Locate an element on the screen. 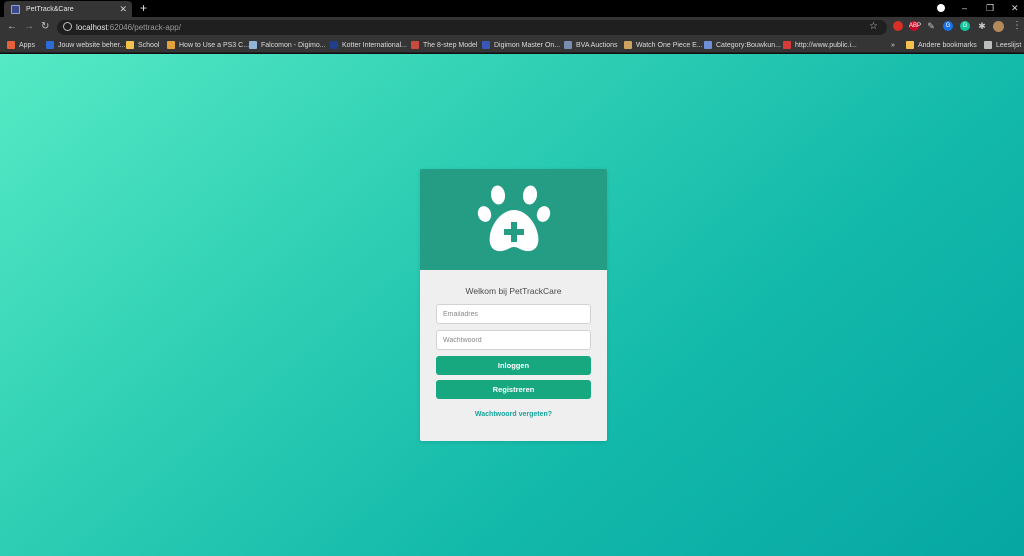 The width and height of the screenshot is (1024, 556). bookmark-item: BVA Auctions is located at coordinates (591, 45).